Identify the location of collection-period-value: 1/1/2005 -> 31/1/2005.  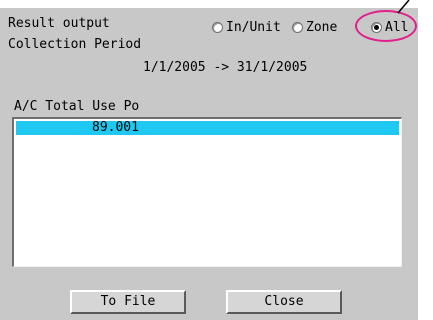
(225, 67).